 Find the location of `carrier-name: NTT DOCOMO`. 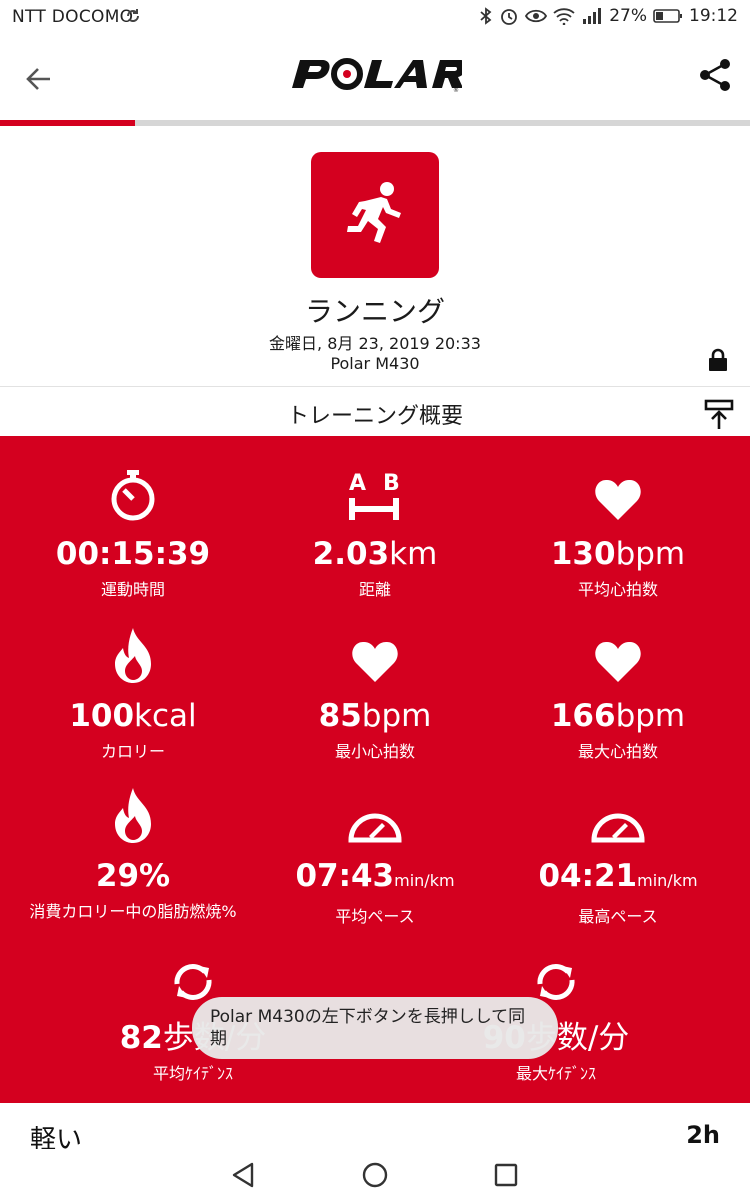

carrier-name: NTT DOCOMO is located at coordinates (73, 17).